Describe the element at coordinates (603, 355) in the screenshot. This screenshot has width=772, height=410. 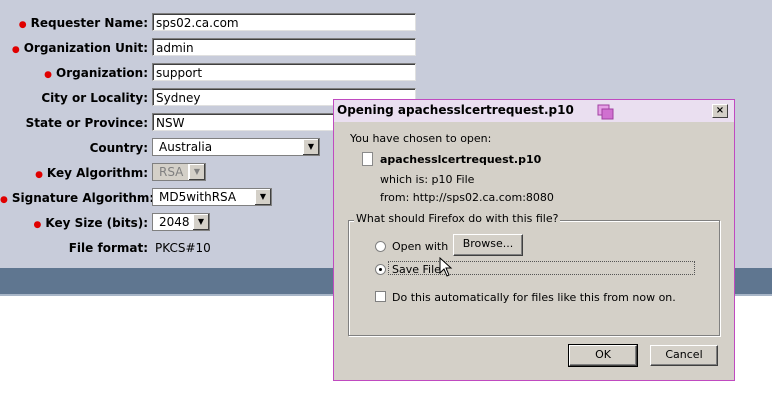
I see `ok-button: OK` at that location.